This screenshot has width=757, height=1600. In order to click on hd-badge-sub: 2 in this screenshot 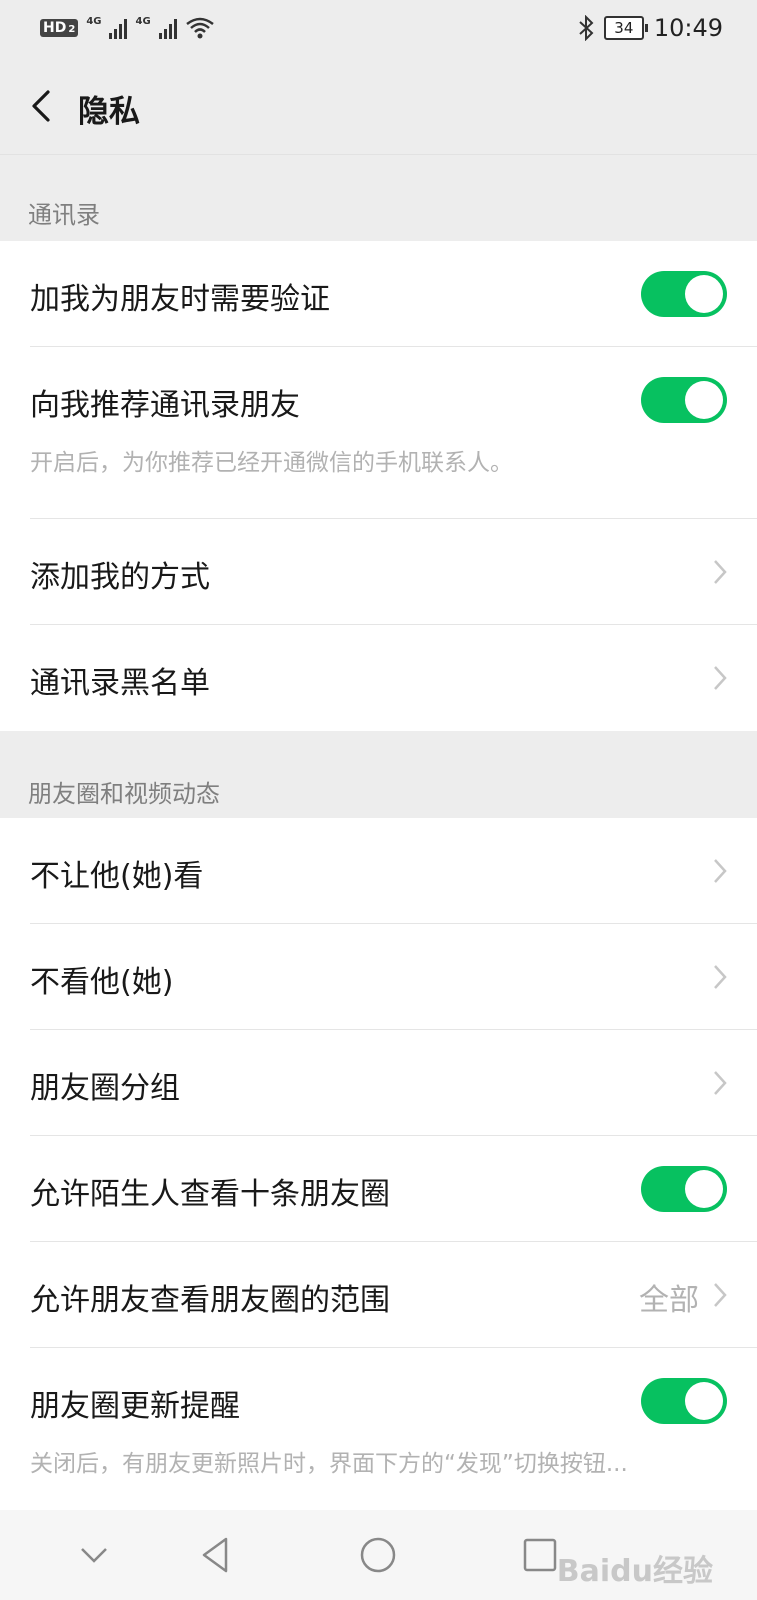, I will do `click(72, 29)`.